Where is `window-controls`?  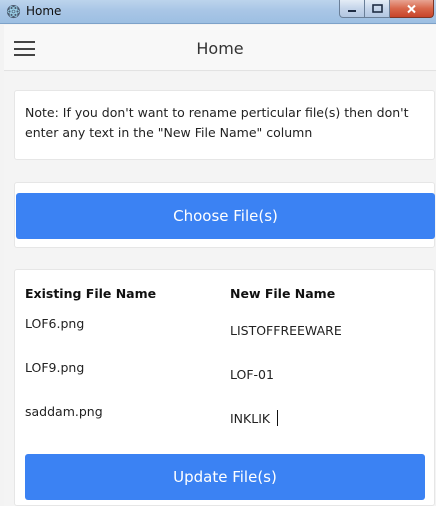 window-controls is located at coordinates (386, 9).